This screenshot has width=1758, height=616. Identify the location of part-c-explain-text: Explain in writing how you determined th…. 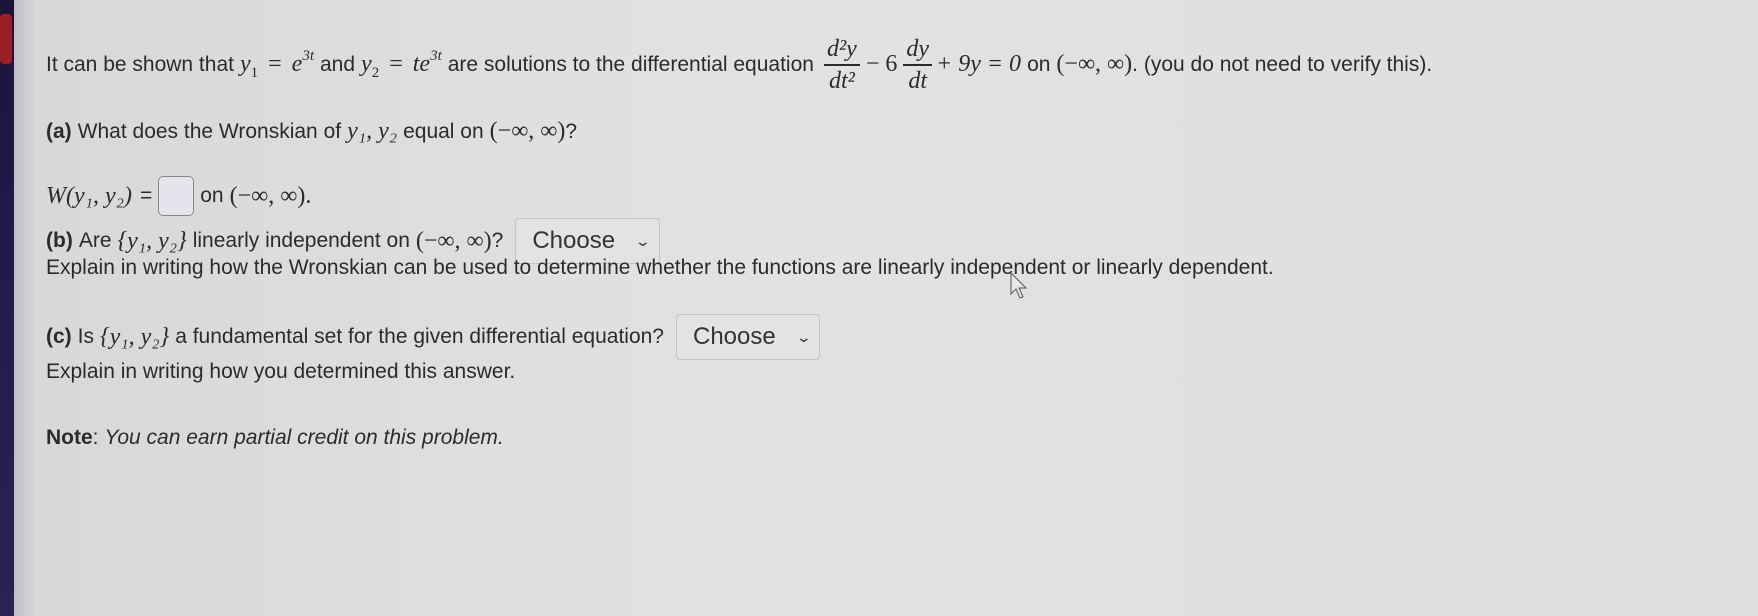
(281, 371).